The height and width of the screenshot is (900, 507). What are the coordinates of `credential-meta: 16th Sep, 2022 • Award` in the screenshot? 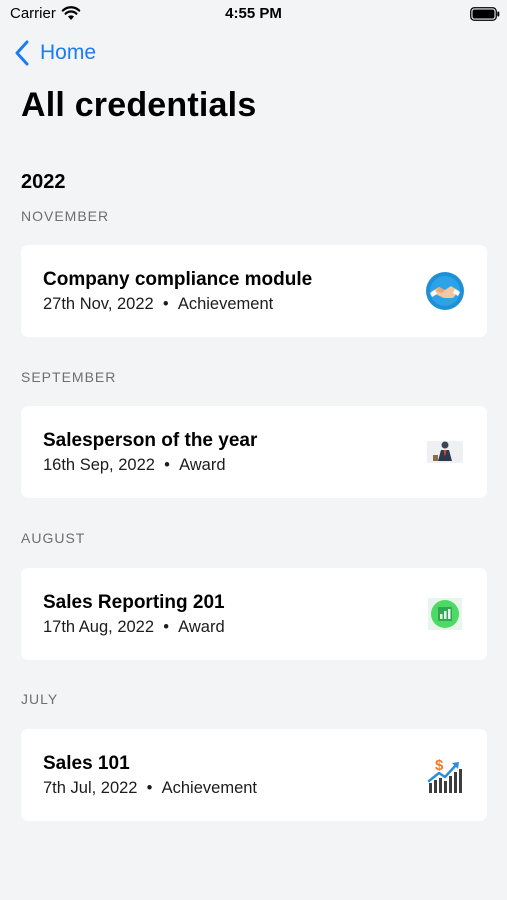 It's located at (134, 465).